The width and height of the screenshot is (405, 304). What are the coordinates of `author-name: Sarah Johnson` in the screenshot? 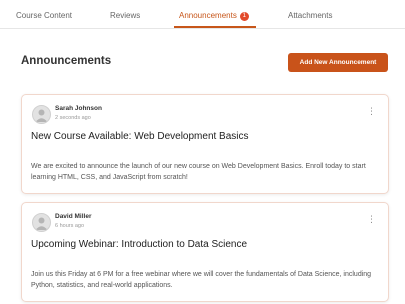 It's located at (78, 108).